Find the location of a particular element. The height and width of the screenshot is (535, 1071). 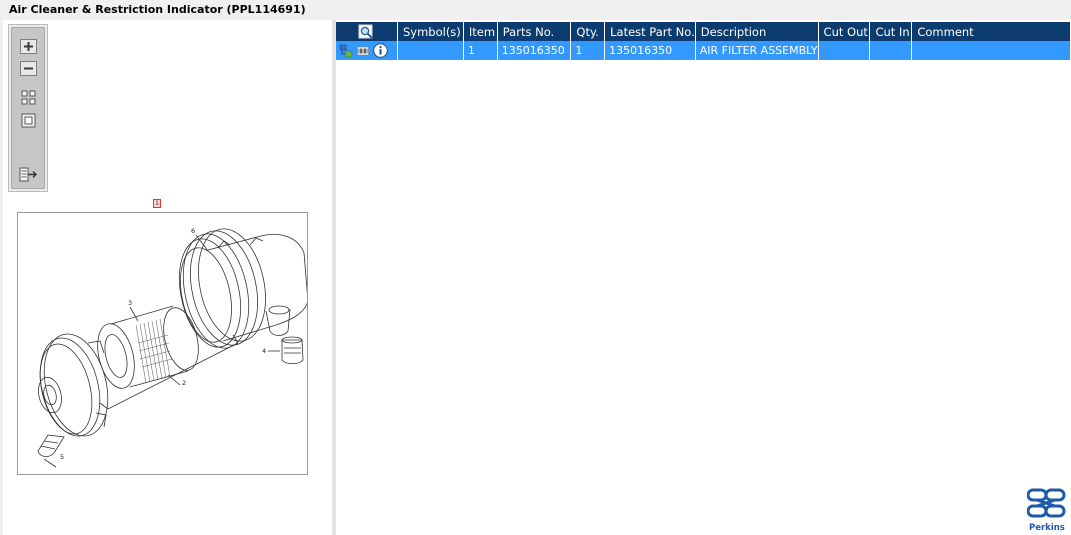

row-icons-cell is located at coordinates (367, 50).